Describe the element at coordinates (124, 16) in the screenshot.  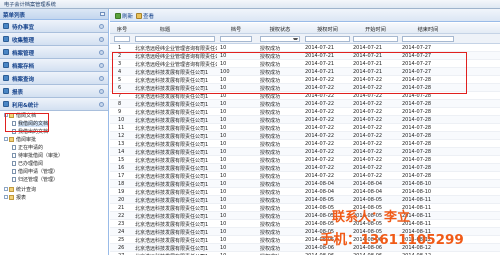
I see `refresh-button: 刷新` at that location.